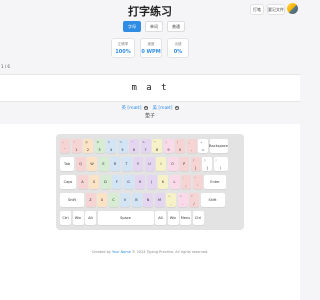 The image size is (320, 300). I want to click on stat-speed: 速度 0 WPM, so click(151, 48).